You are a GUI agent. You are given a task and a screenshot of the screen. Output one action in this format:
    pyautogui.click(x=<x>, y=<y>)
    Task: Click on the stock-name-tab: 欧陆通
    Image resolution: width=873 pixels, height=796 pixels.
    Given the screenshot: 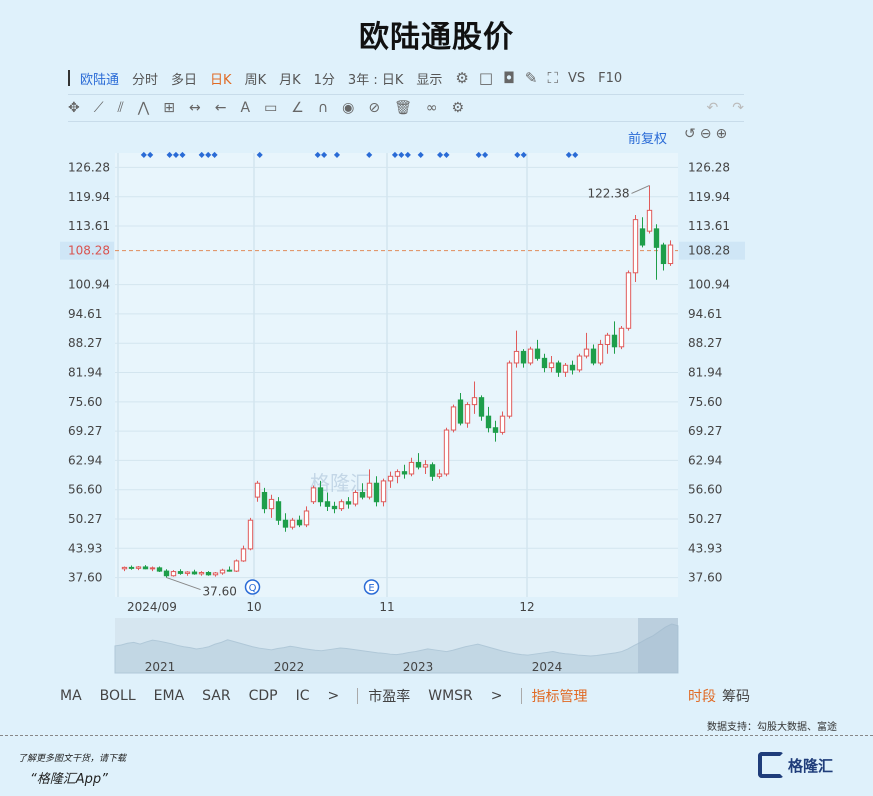 What is the action you would take?
    pyautogui.click(x=99, y=78)
    